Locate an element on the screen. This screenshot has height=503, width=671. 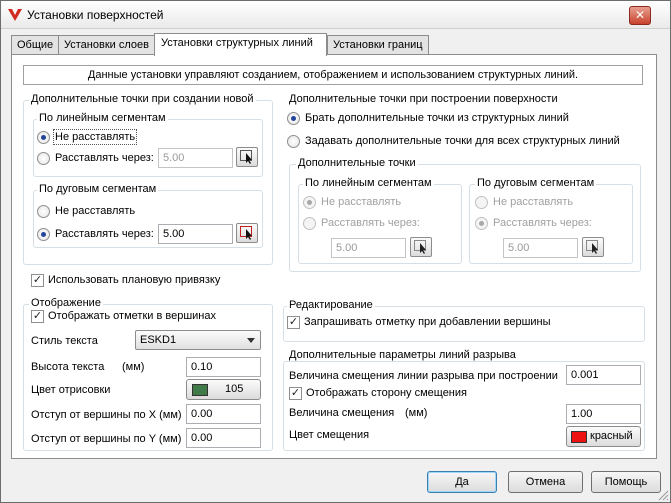
app-logo-icon is located at coordinates (15, 15).